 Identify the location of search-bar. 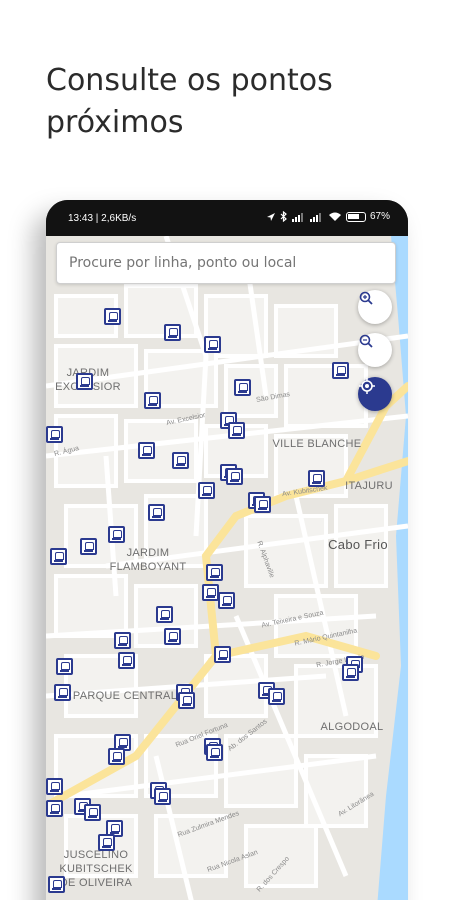
(226, 263).